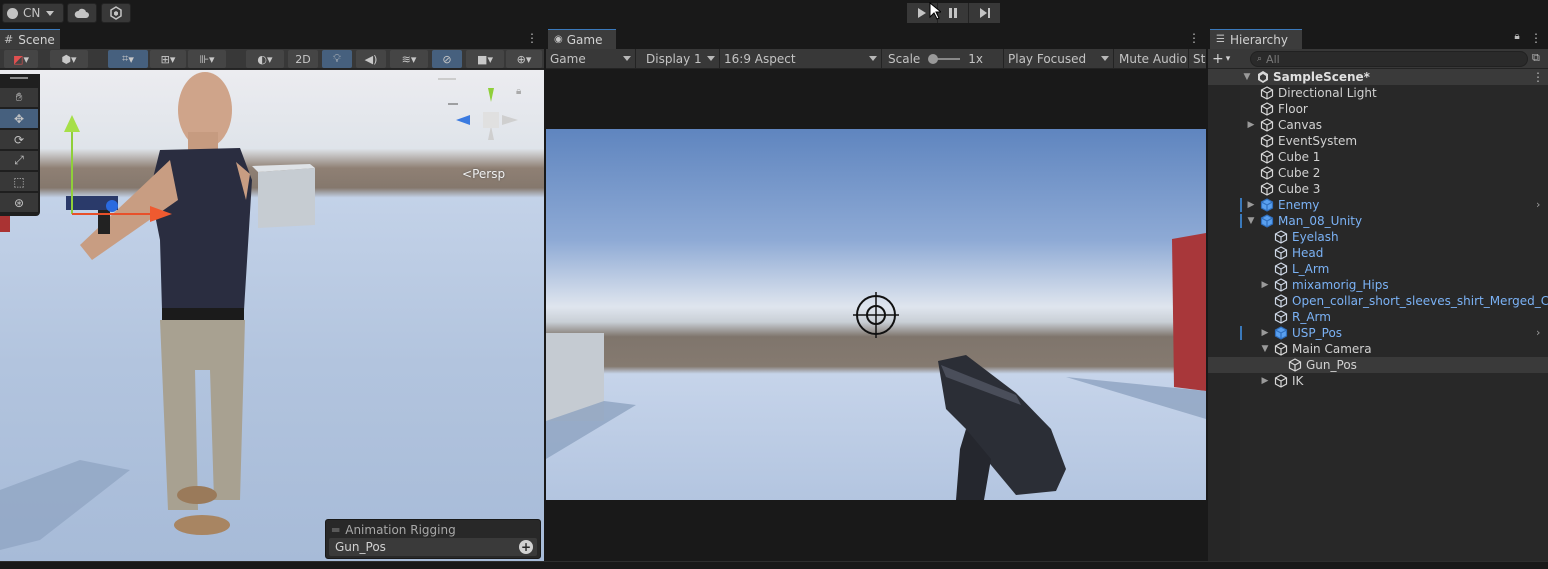 The width and height of the screenshot is (1548, 569). I want to click on hierarchy-item: R_Arm, so click(1378, 317).